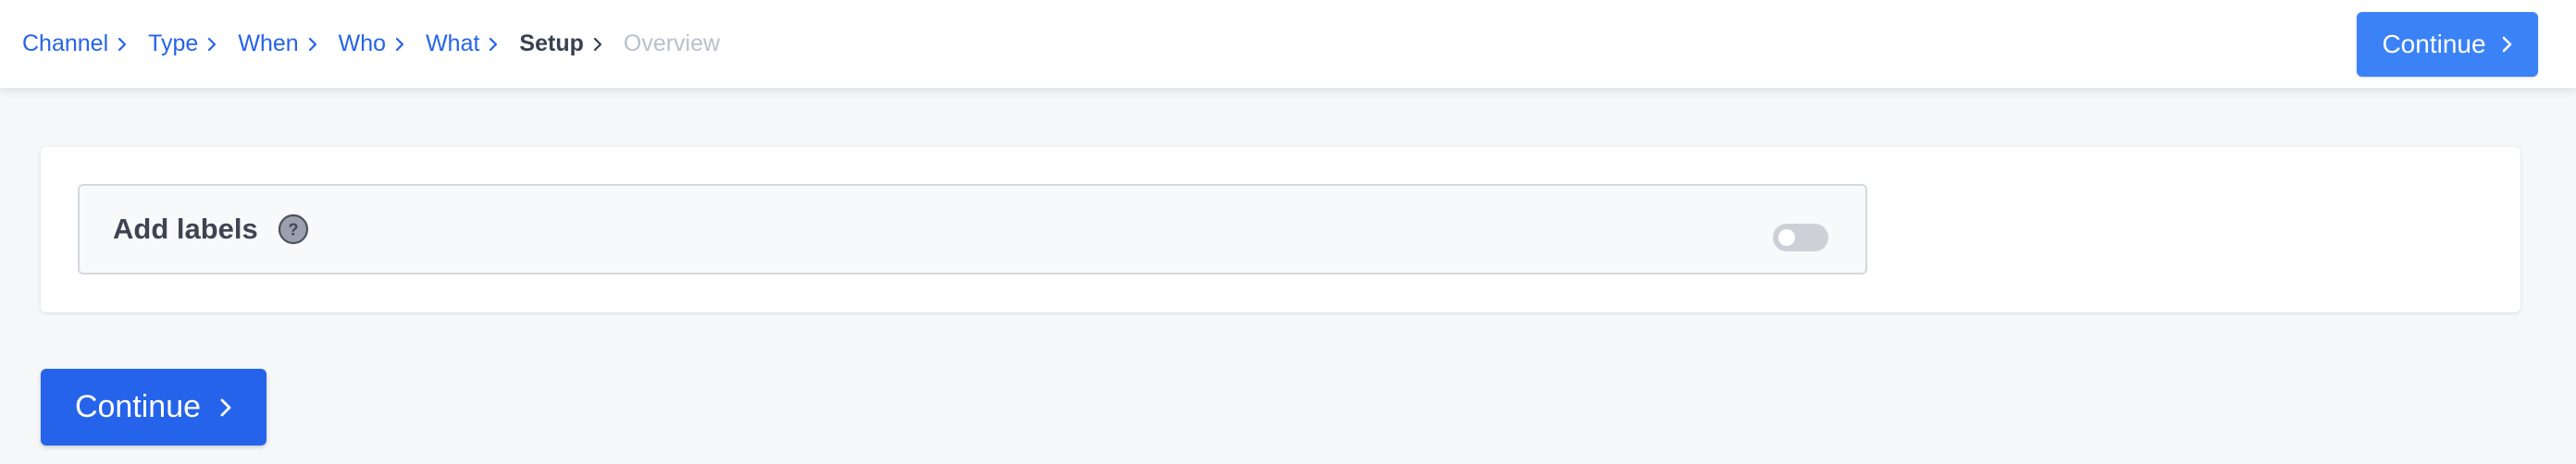  I want to click on breadcrumb-label: Type, so click(173, 43).